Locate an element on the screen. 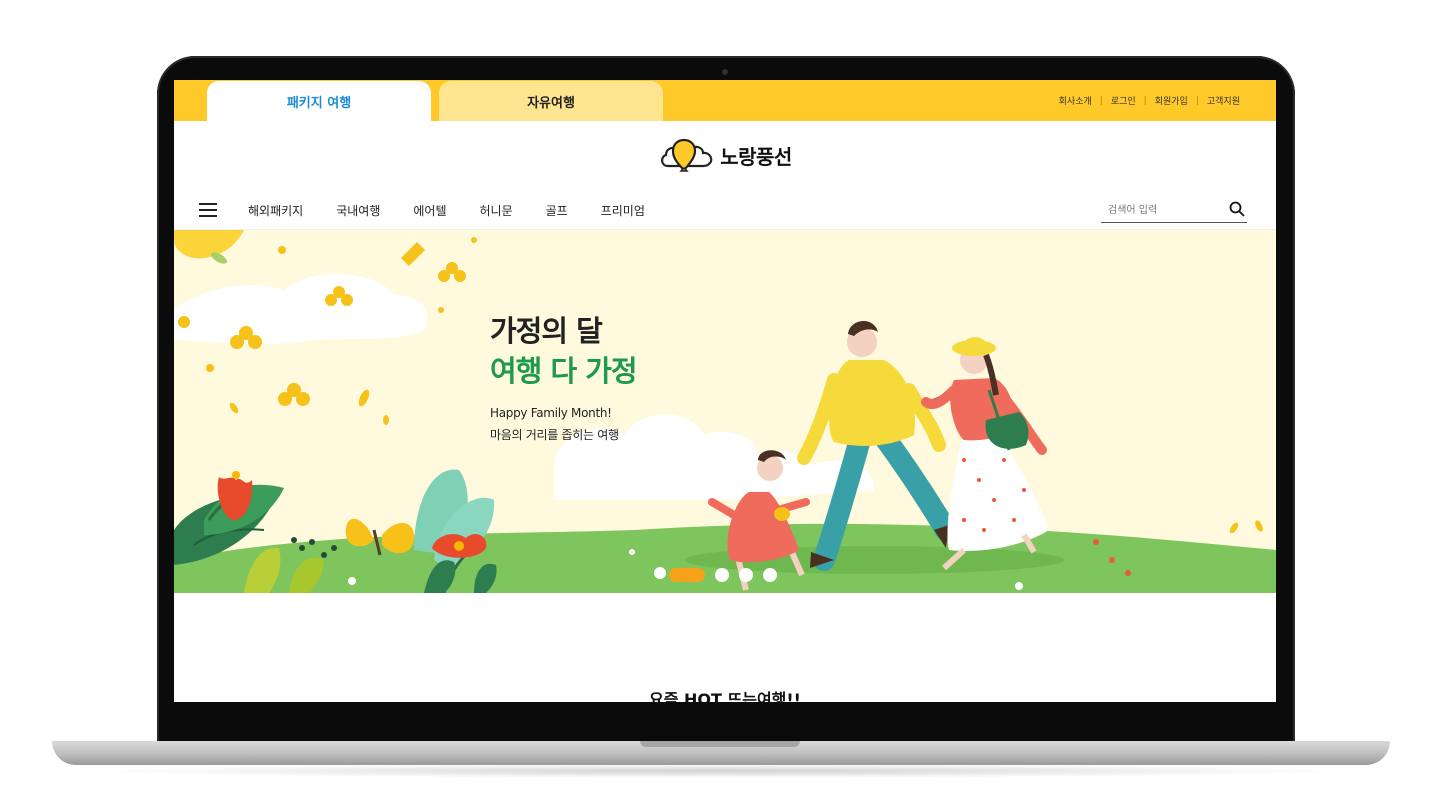  nav-item-golf: 골프 is located at coordinates (557, 210).